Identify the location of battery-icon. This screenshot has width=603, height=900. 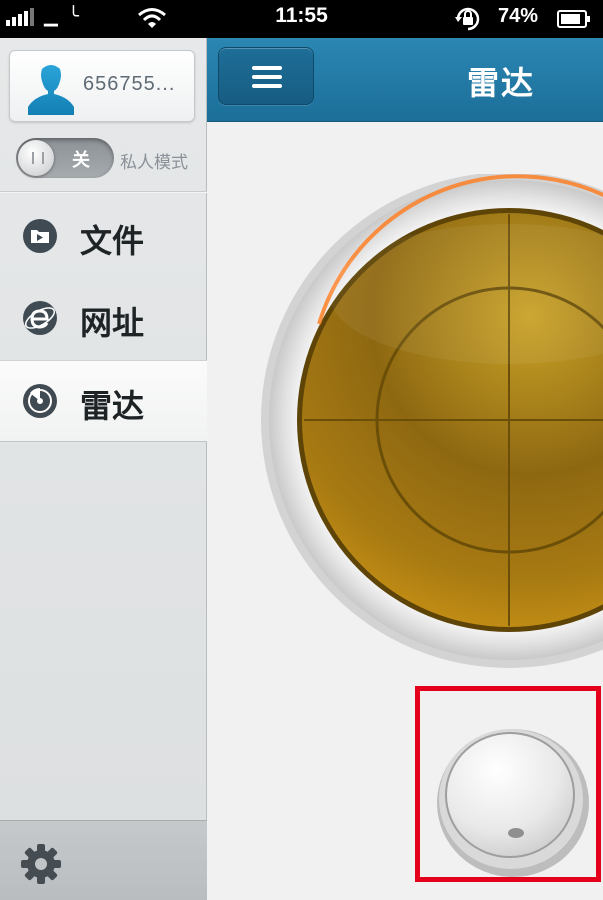
(573, 19).